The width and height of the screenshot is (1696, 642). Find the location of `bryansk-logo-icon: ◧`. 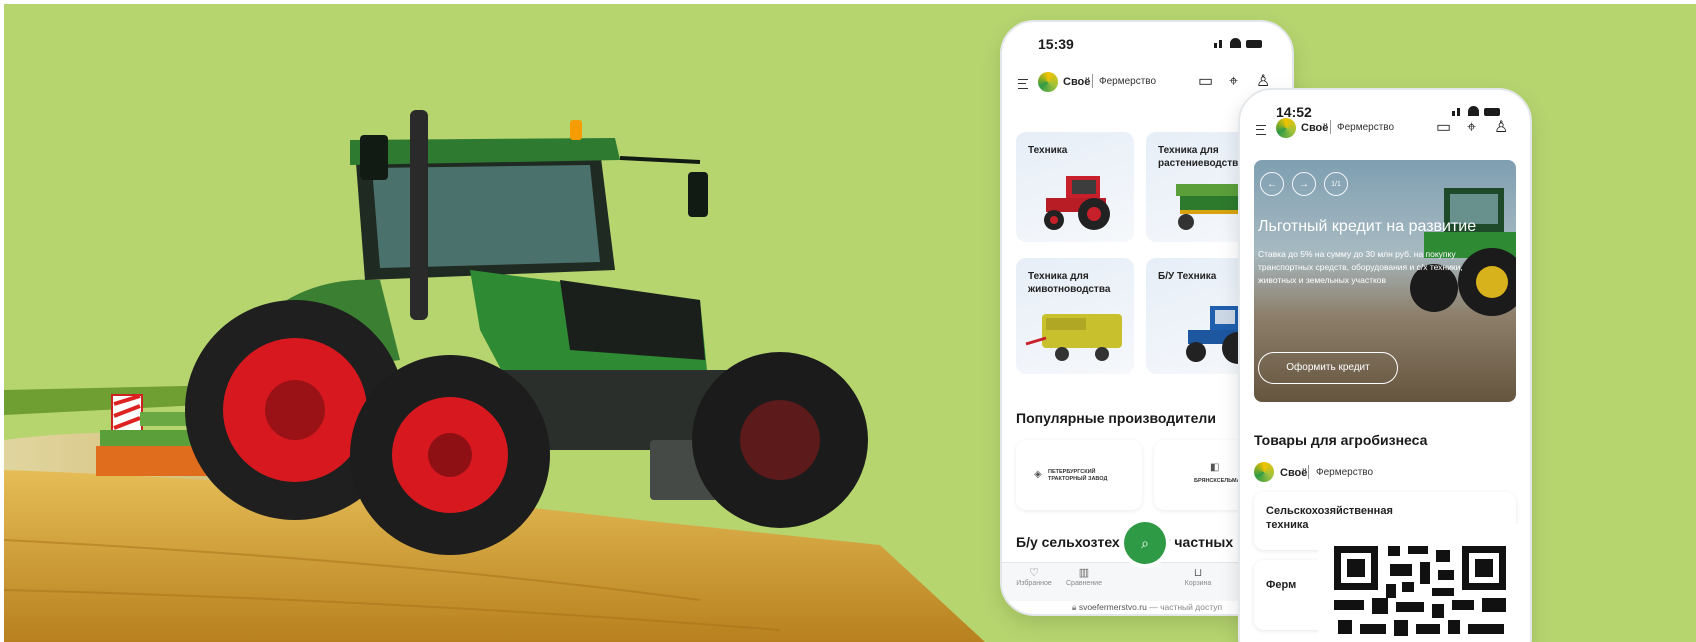

bryansk-logo-icon: ◧ is located at coordinates (1215, 467).